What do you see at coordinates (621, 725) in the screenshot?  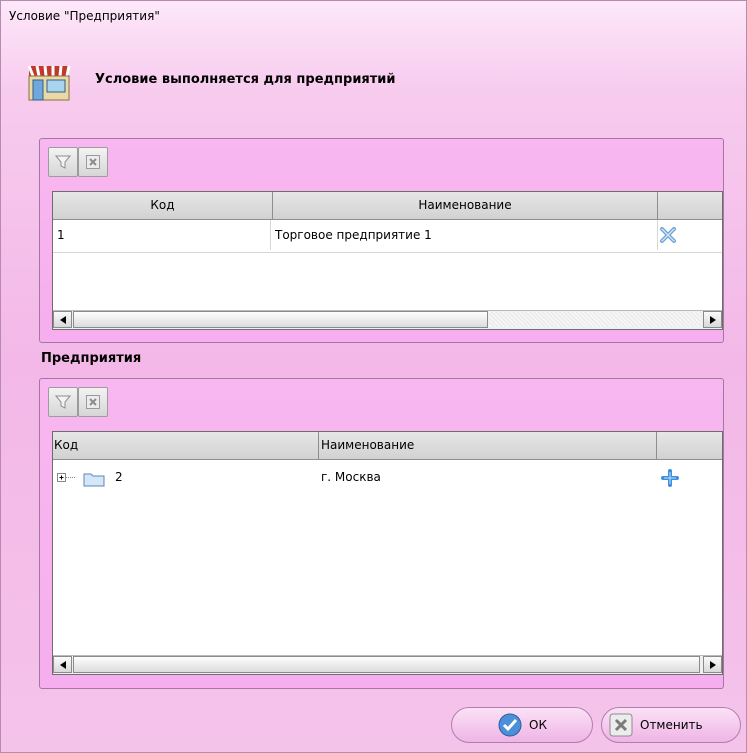 I see `cancel-icon` at bounding box center [621, 725].